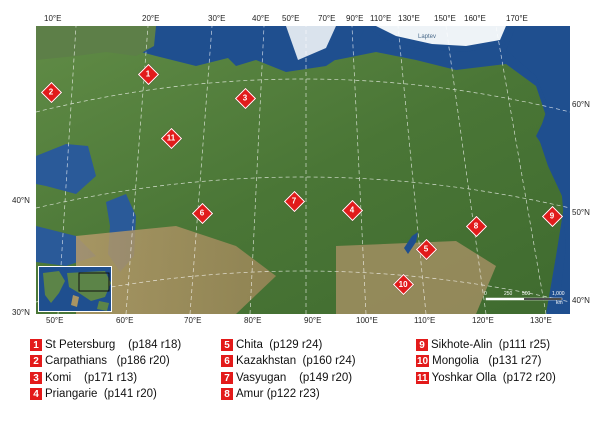  Describe the element at coordinates (227, 345) in the screenshot. I see `legend-num-5: 5` at that location.